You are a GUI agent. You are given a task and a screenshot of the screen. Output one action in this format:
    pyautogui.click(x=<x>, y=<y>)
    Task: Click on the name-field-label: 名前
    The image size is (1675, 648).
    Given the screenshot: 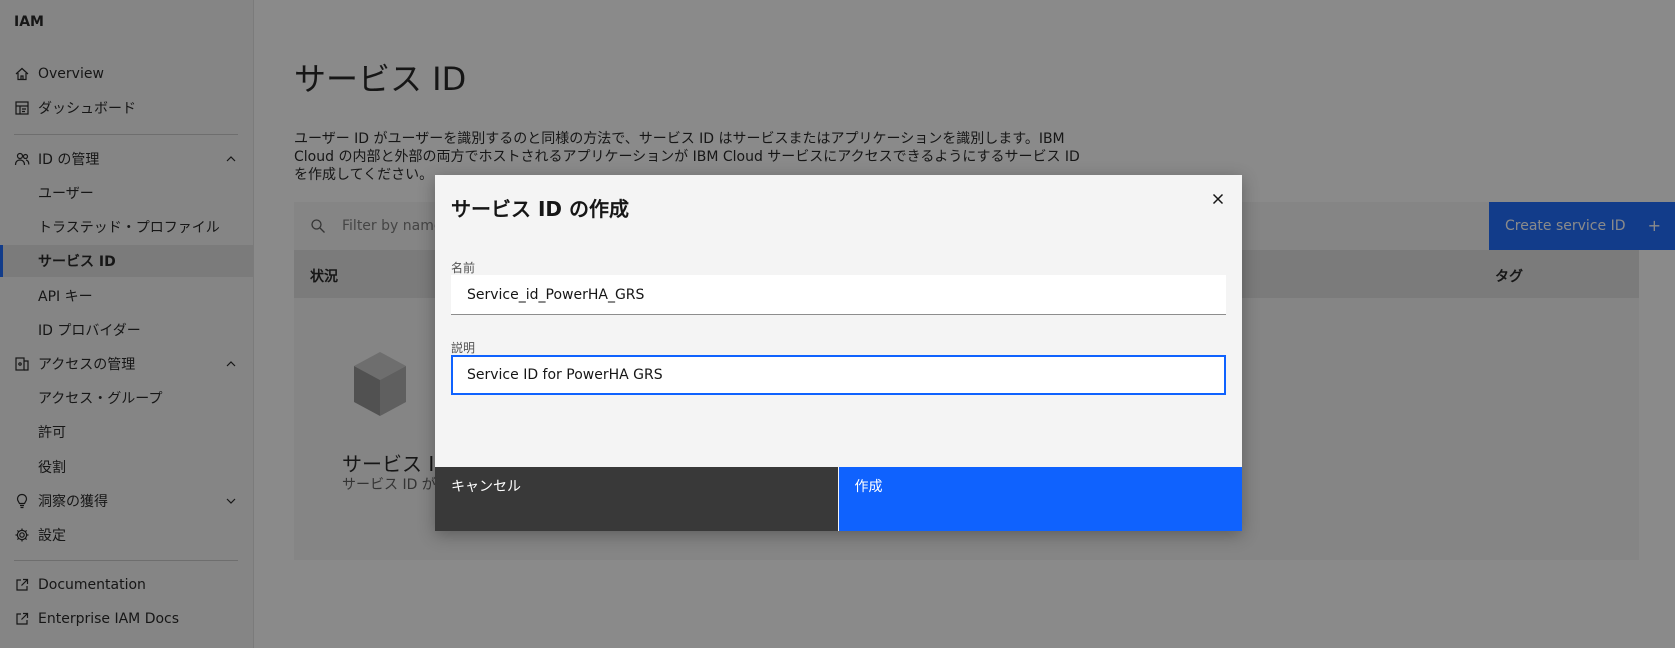 What is the action you would take?
    pyautogui.click(x=463, y=268)
    